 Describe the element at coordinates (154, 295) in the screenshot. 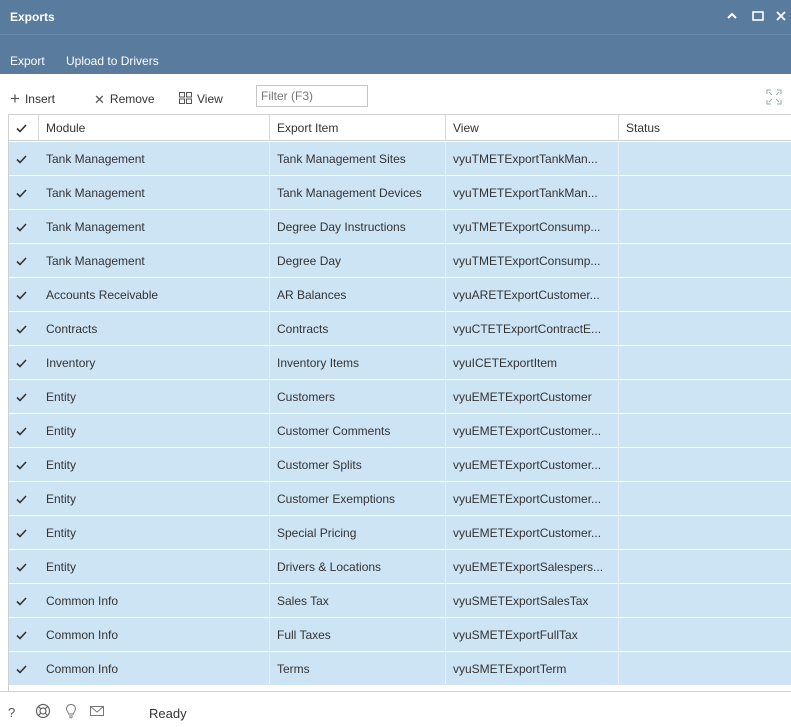

I see `cell-module: Accounts Receivable` at that location.